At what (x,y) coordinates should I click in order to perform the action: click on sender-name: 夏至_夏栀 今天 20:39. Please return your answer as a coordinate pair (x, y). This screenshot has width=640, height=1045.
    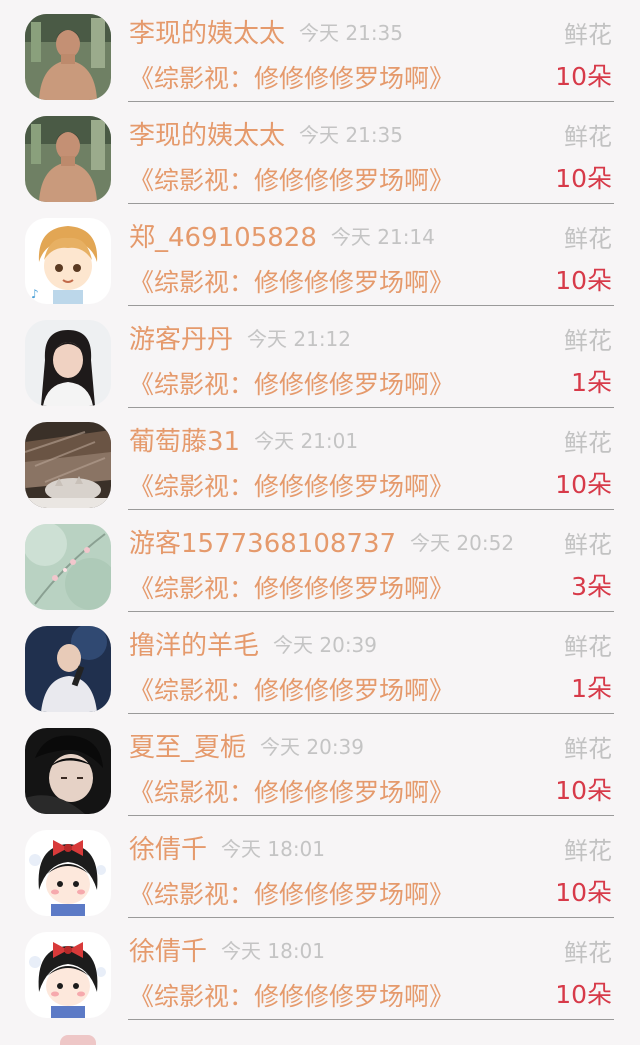
    Looking at the image, I should click on (246, 747).